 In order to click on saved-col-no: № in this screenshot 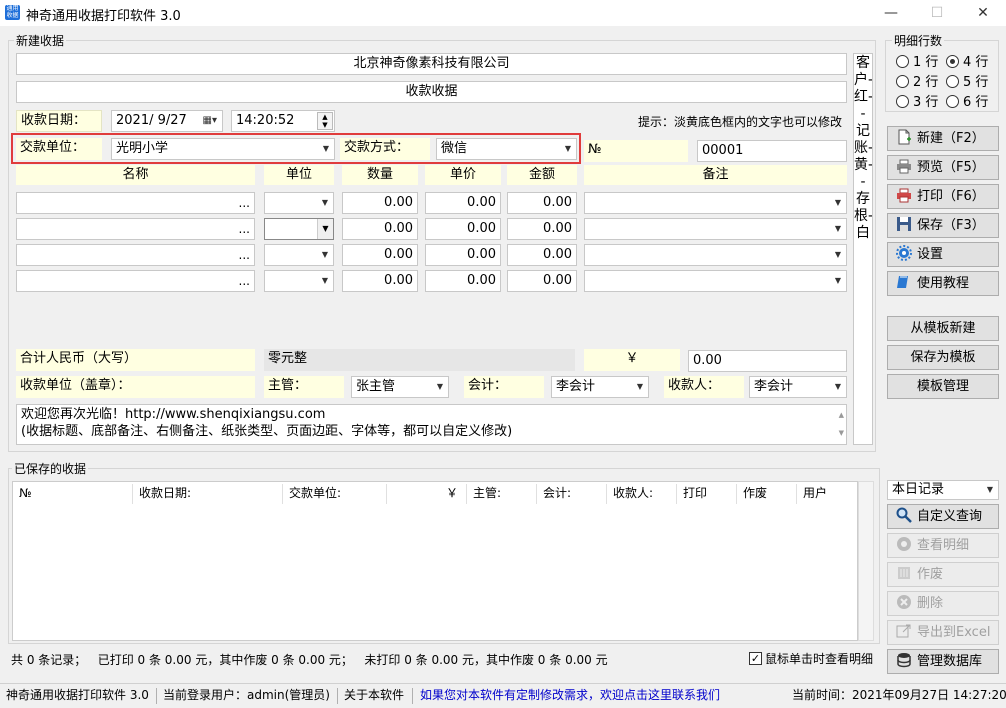, I will do `click(73, 494)`.